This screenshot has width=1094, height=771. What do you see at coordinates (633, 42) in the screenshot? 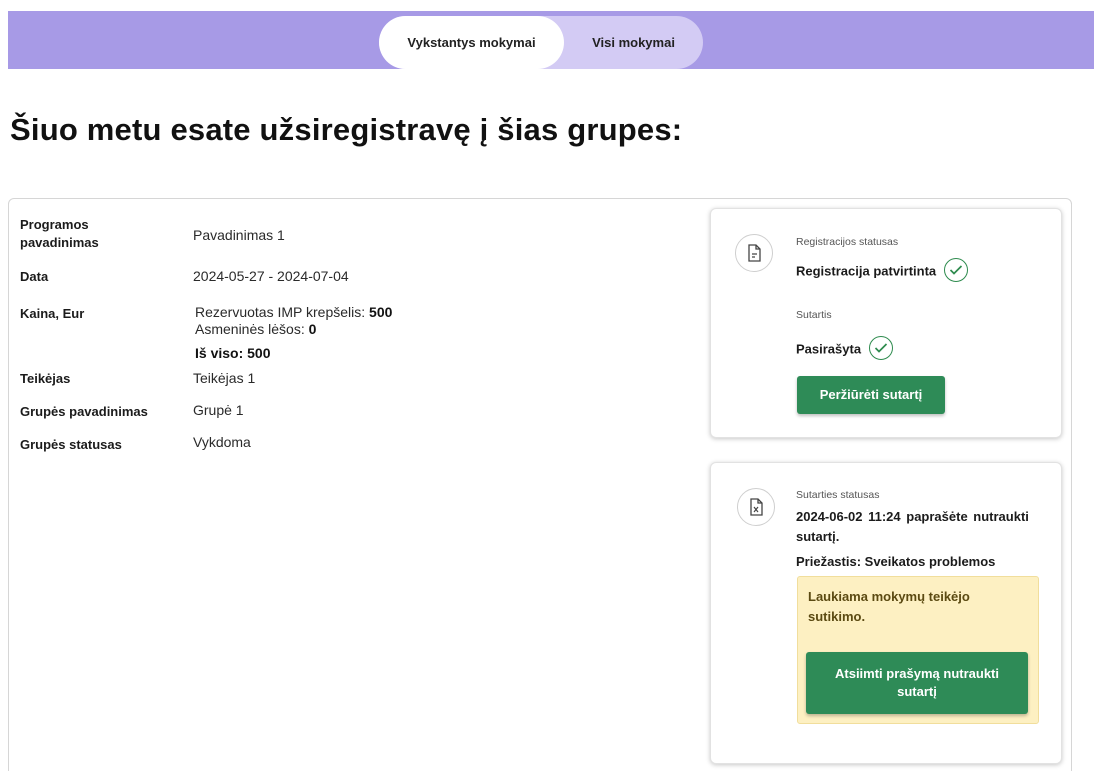
I see `tab-all-trainings: Visi mokymai` at bounding box center [633, 42].